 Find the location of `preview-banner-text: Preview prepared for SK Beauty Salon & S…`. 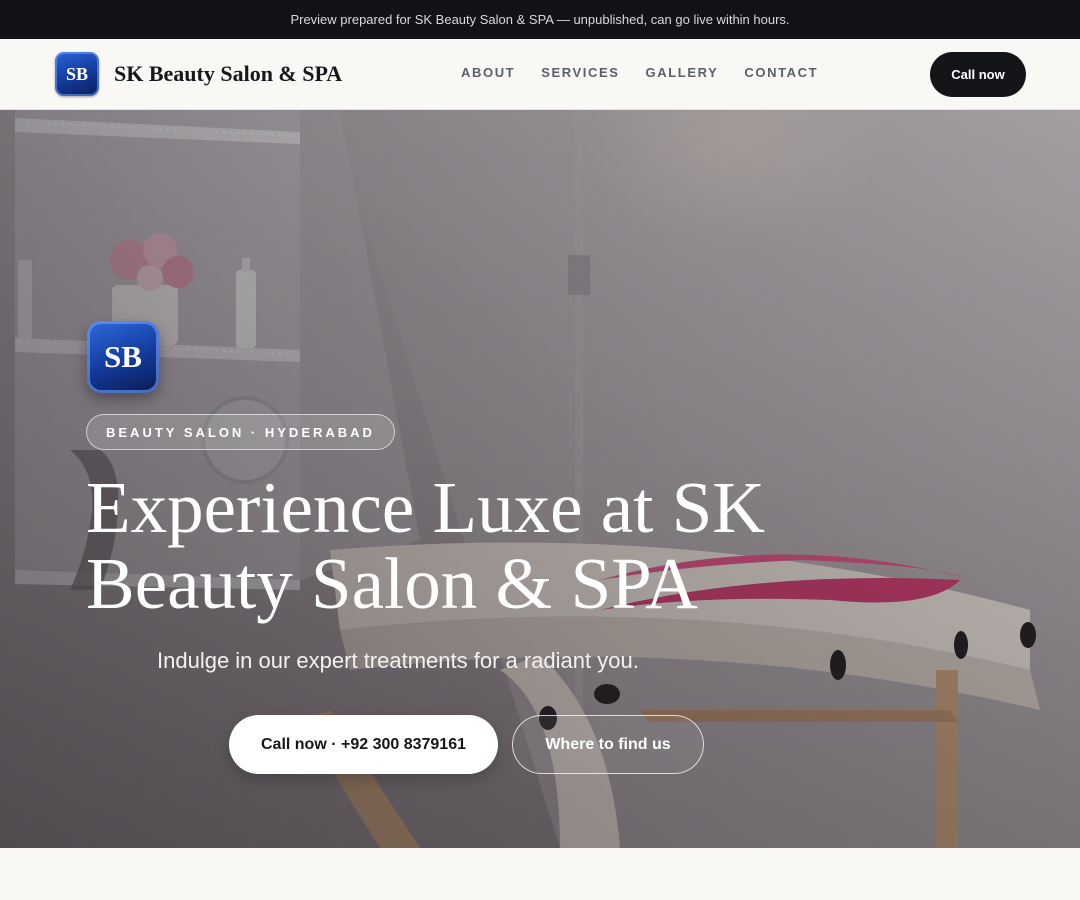

preview-banner-text: Preview prepared for SK Beauty Salon & S… is located at coordinates (540, 19).